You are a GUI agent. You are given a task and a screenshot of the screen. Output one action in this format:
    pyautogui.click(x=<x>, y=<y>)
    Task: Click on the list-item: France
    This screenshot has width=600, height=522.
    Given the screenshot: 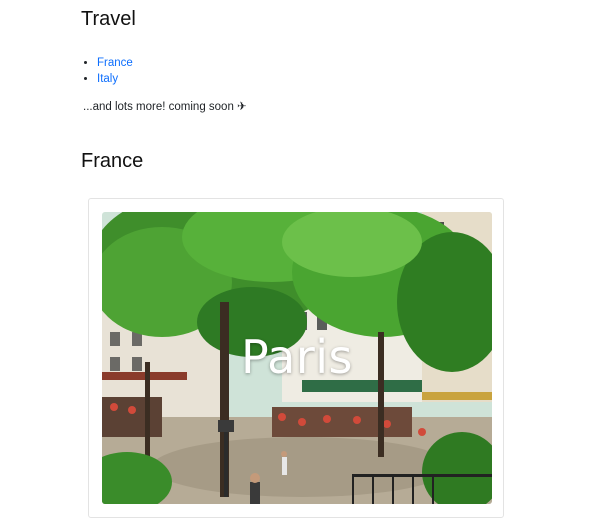 What is the action you would take?
    pyautogui.click(x=115, y=63)
    